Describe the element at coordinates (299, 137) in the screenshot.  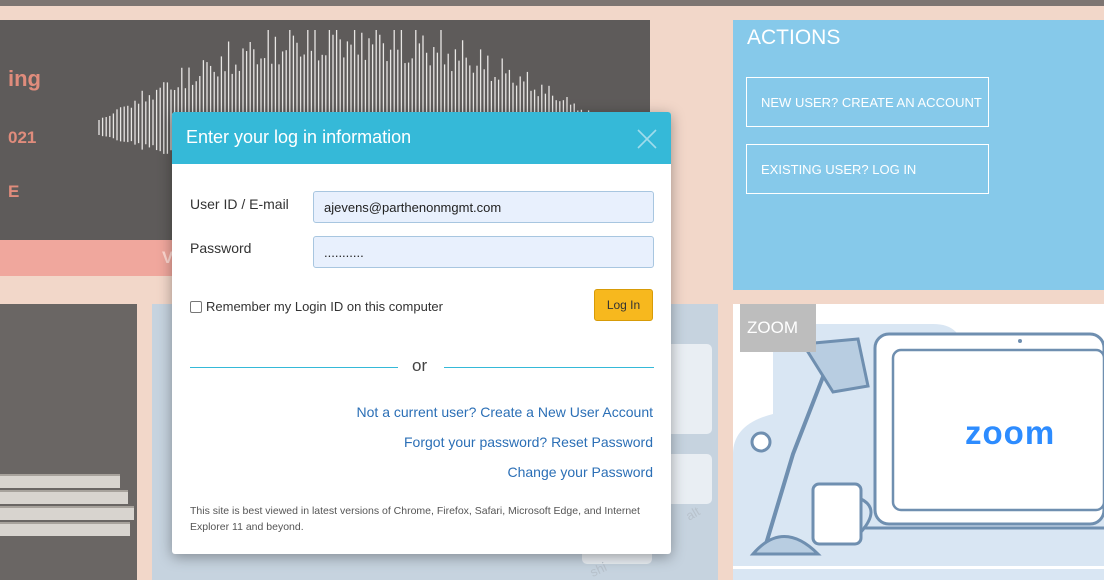
I see `modal-title: Enter your log in information` at that location.